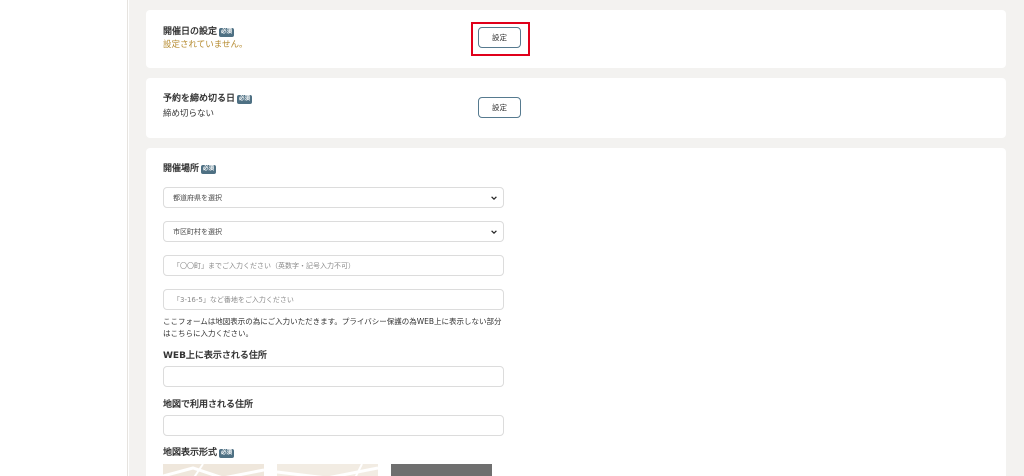  Describe the element at coordinates (190, 453) in the screenshot. I see `map-display-title-text: 地図表示形式` at that location.